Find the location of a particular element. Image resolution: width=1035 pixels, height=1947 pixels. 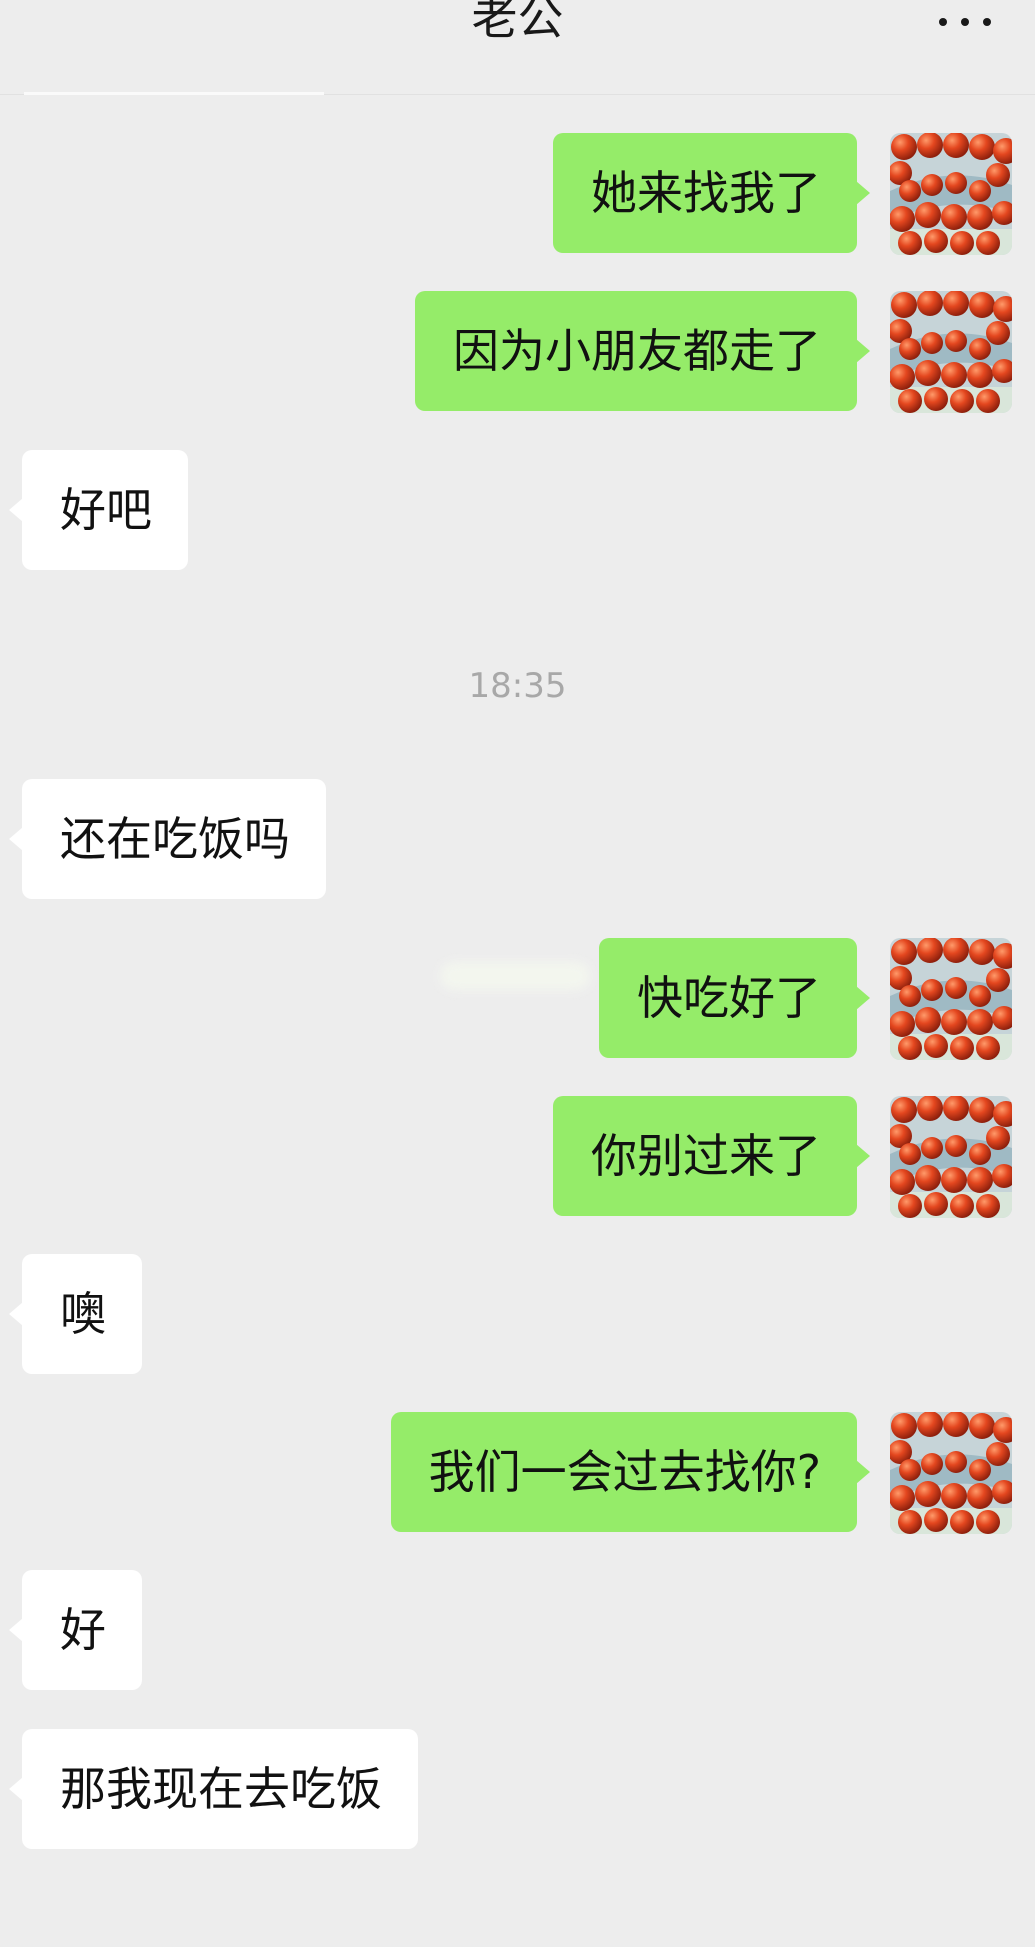

more-dots-icon is located at coordinates (965, 21).